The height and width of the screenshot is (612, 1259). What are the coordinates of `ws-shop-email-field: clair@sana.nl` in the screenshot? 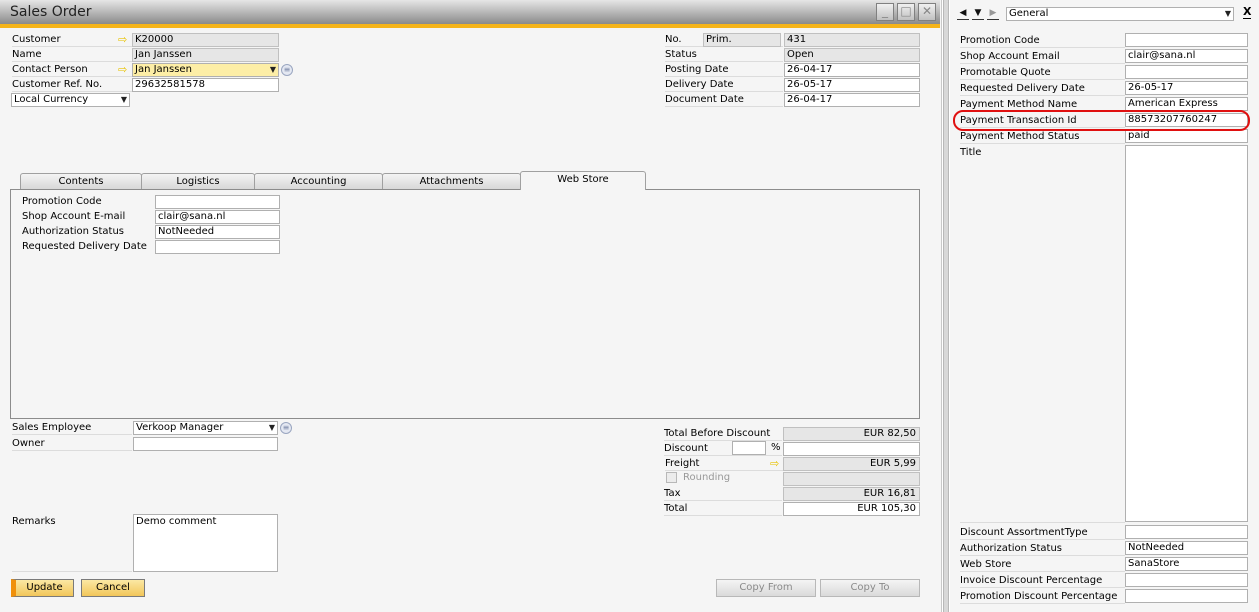 It's located at (217, 217).